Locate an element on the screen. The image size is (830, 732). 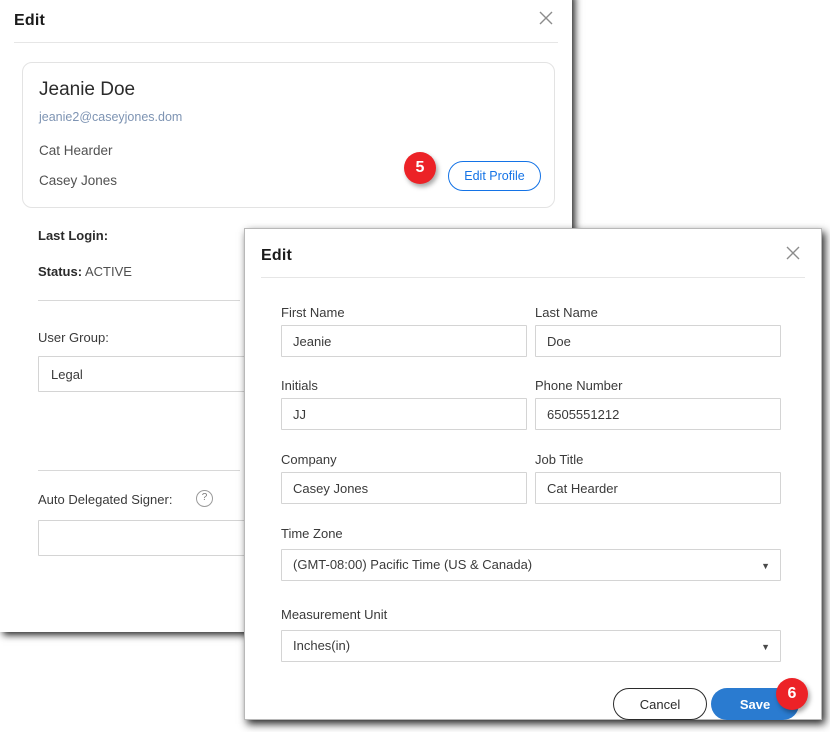
callout-badge-5: 5 is located at coordinates (420, 168).